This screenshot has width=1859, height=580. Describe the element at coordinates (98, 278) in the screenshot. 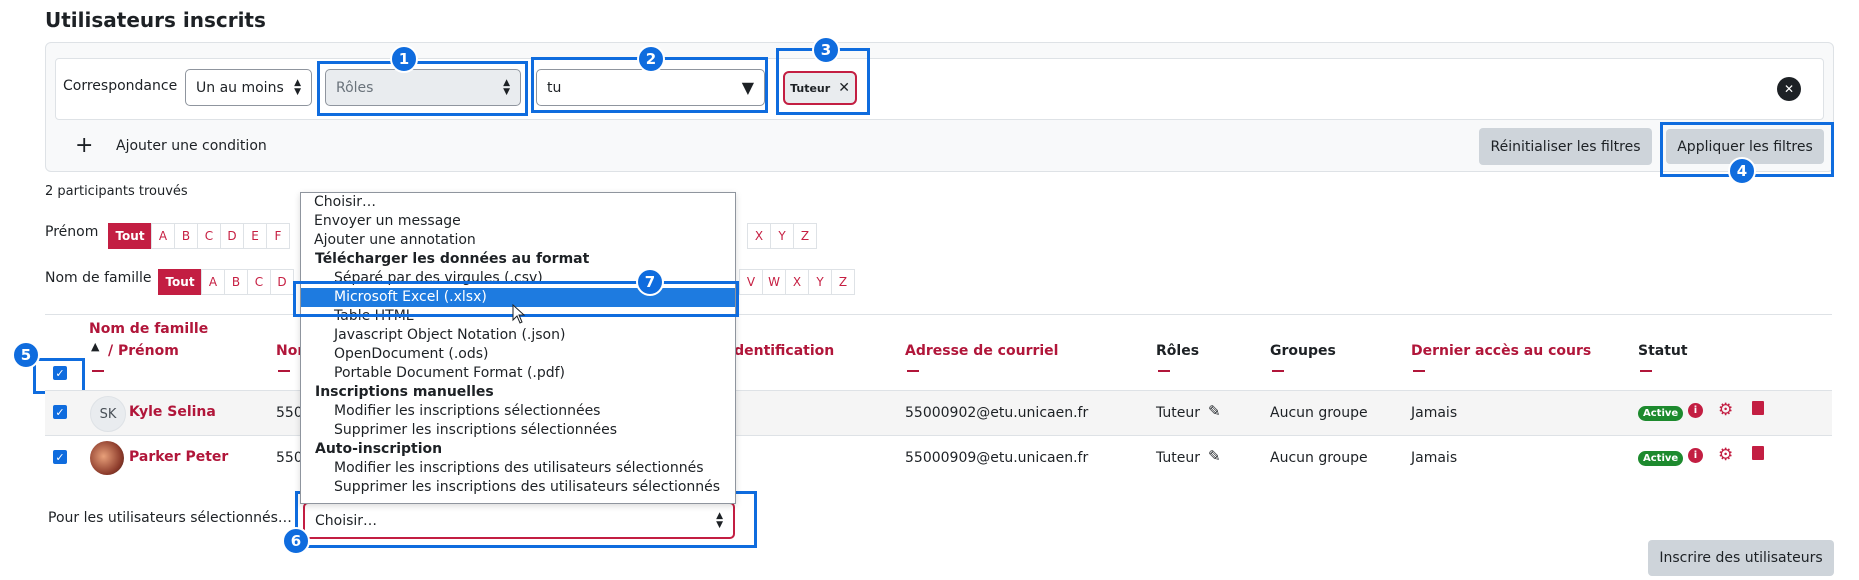

I see `lastname-initials-label: Nom de famille` at that location.